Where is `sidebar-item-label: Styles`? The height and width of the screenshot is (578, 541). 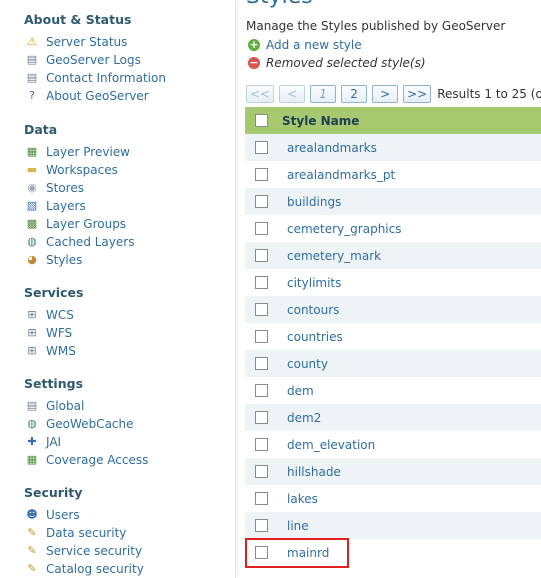
sidebar-item-label: Styles is located at coordinates (64, 260).